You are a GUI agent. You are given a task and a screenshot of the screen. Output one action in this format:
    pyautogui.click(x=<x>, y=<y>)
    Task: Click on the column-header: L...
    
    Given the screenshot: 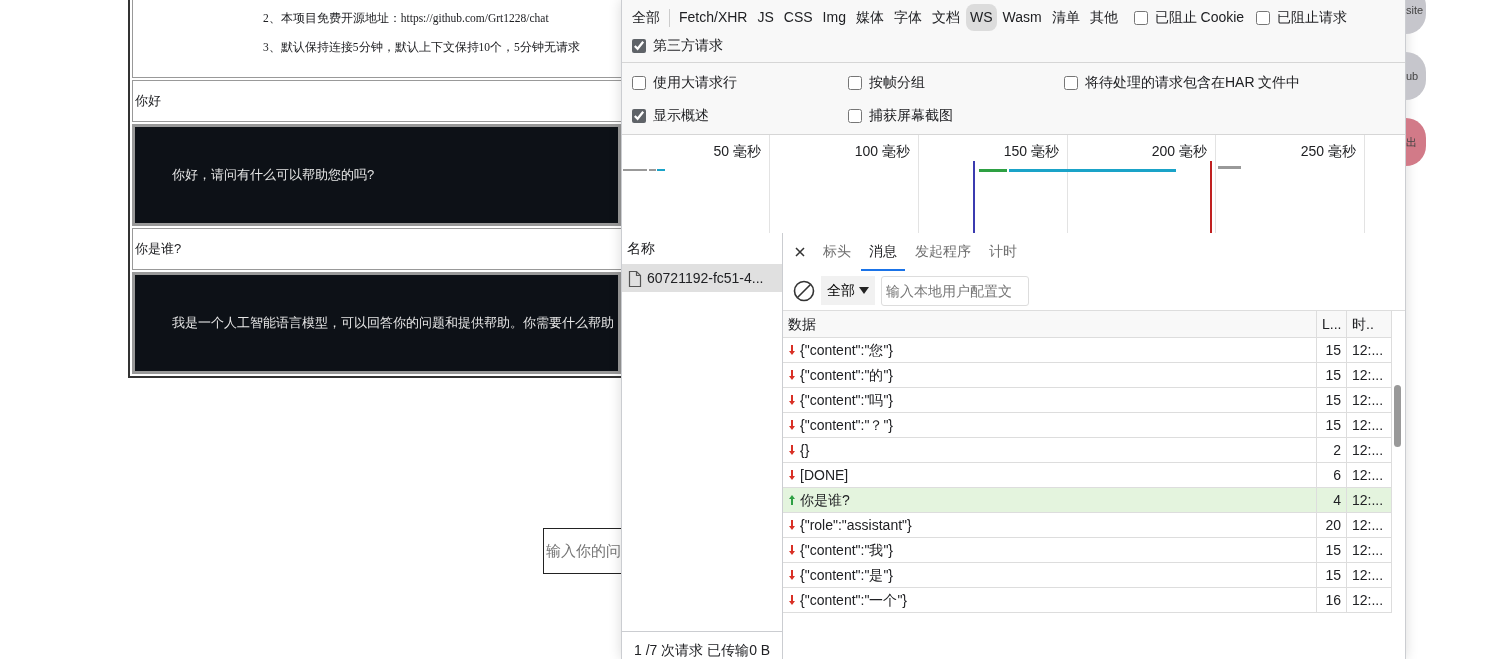 What is the action you would take?
    pyautogui.click(x=1332, y=324)
    